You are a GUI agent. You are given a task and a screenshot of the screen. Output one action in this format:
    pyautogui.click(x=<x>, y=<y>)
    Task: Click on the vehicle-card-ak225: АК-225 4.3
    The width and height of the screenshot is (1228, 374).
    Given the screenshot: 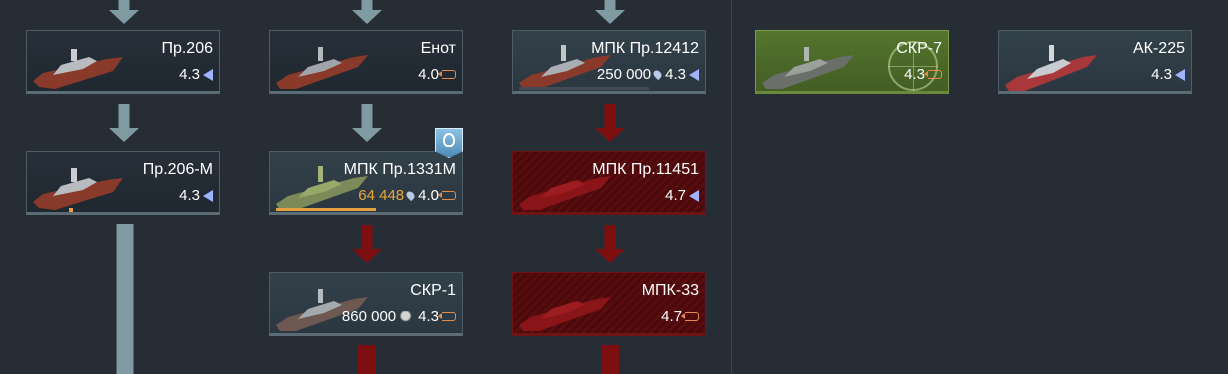 What is the action you would take?
    pyautogui.click(x=1095, y=62)
    